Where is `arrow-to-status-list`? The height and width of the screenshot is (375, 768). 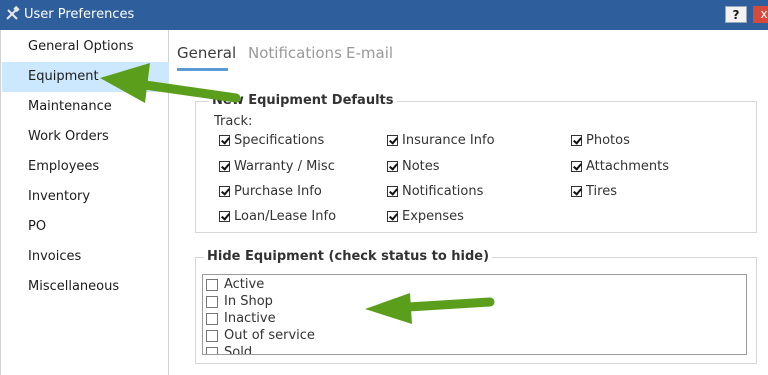 arrow-to-status-list is located at coordinates (430, 308).